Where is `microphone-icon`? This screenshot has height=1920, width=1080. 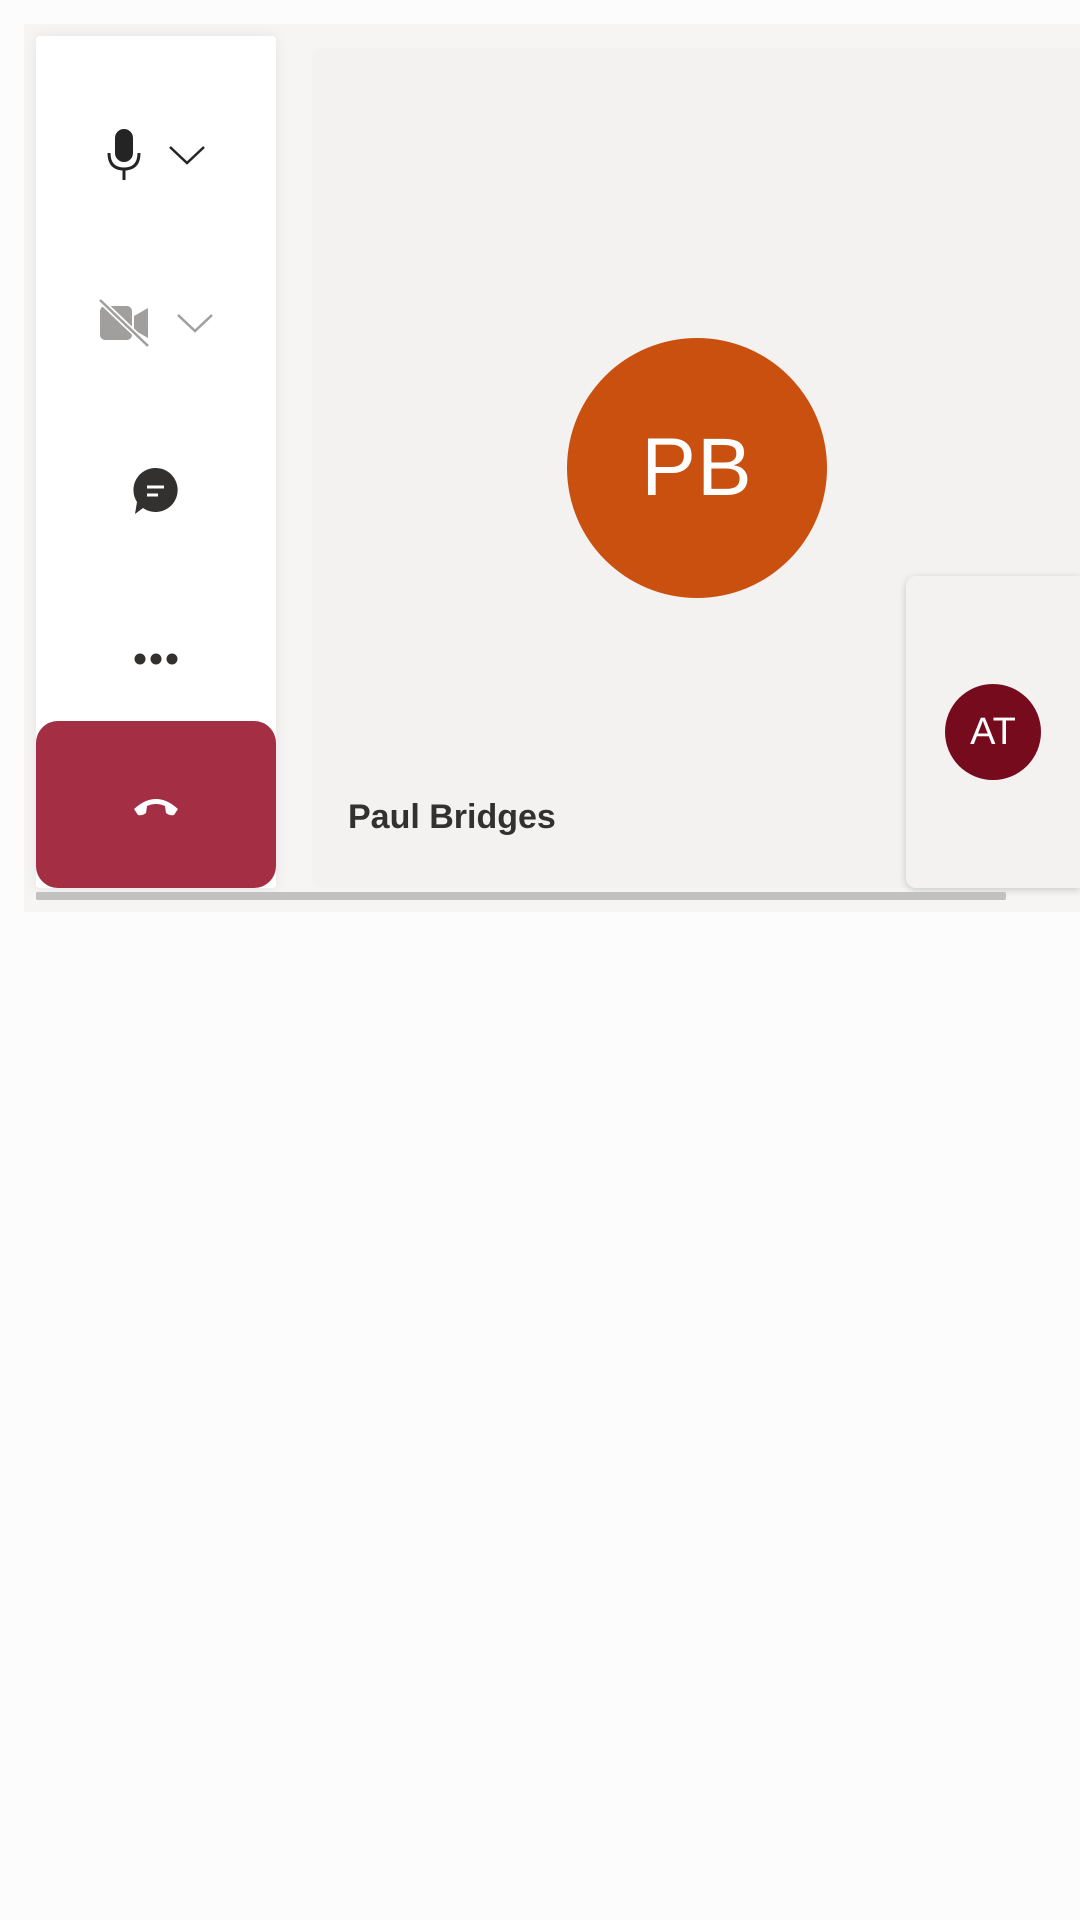 microphone-icon is located at coordinates (124, 155).